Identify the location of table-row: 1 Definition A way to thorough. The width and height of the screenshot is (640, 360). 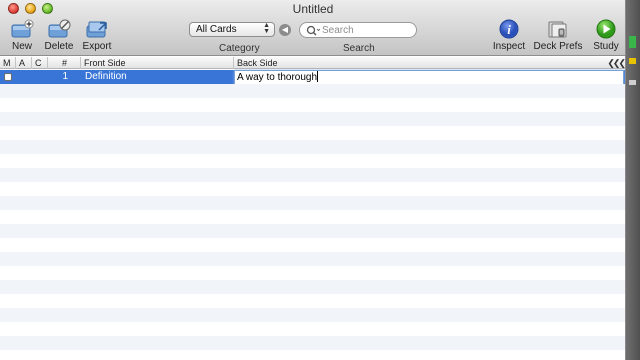
(312, 78).